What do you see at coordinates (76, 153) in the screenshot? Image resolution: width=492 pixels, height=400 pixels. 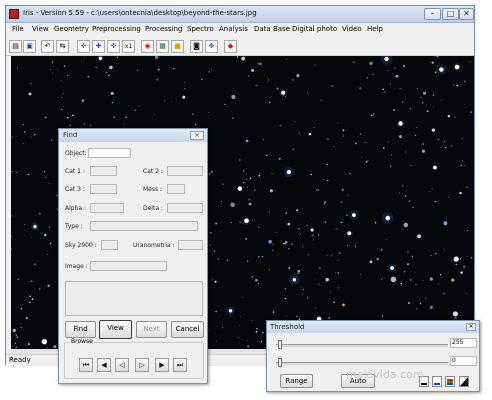 I see `object-label: Object:` at bounding box center [76, 153].